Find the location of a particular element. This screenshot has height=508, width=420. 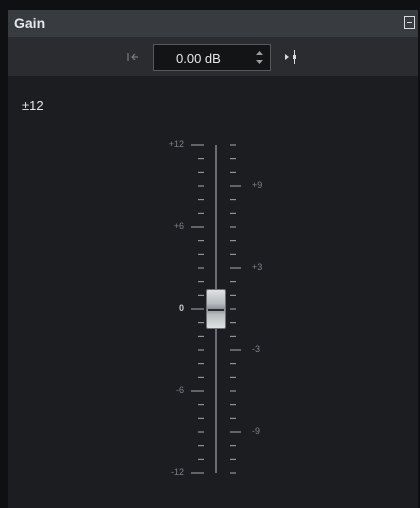

fader-handle is located at coordinates (216, 309).